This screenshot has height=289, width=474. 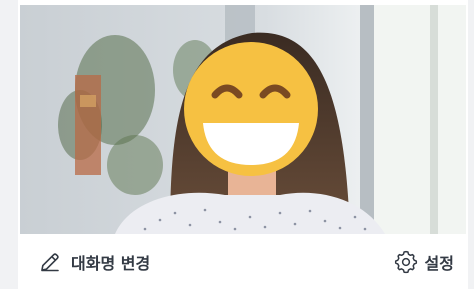 I want to click on settings-button: 설정, so click(x=424, y=262).